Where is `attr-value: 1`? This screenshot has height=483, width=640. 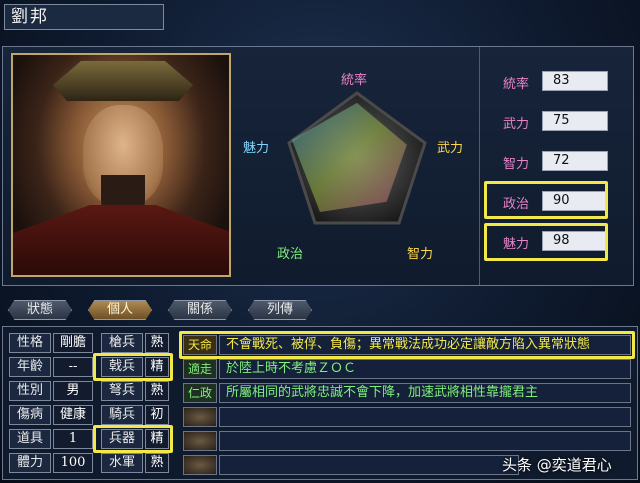 attr-value: 1 is located at coordinates (73, 439).